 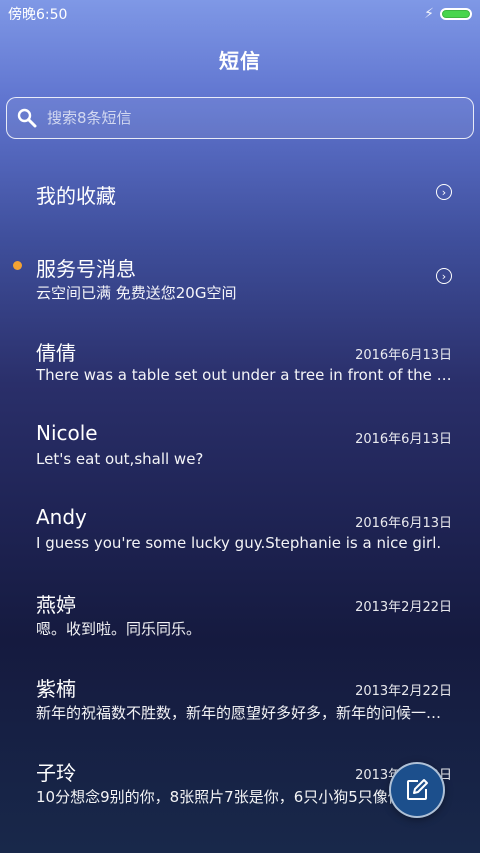 I want to click on search-bar, so click(x=240, y=118).